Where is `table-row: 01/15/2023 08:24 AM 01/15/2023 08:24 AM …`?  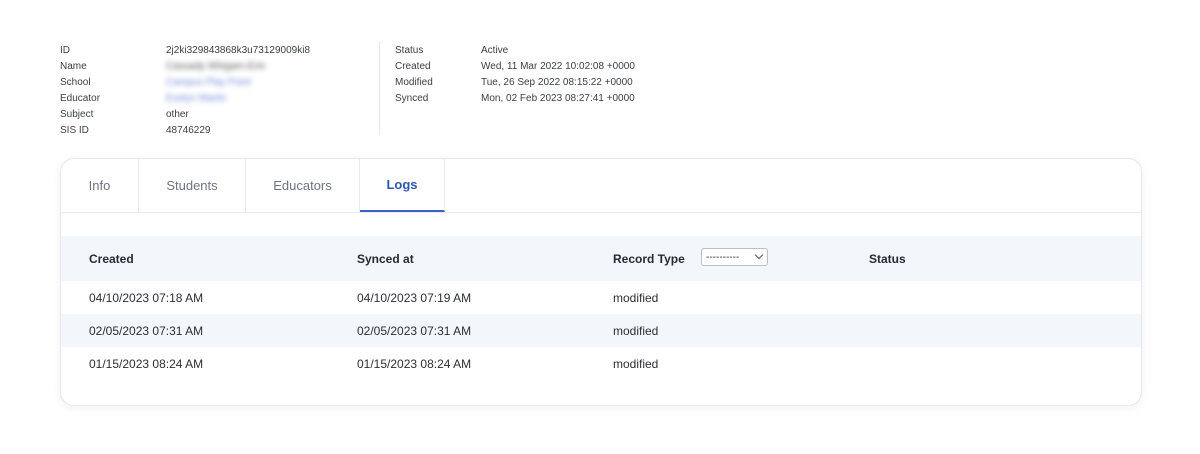 table-row: 01/15/2023 08:24 AM 01/15/2023 08:24 AM … is located at coordinates (601, 363).